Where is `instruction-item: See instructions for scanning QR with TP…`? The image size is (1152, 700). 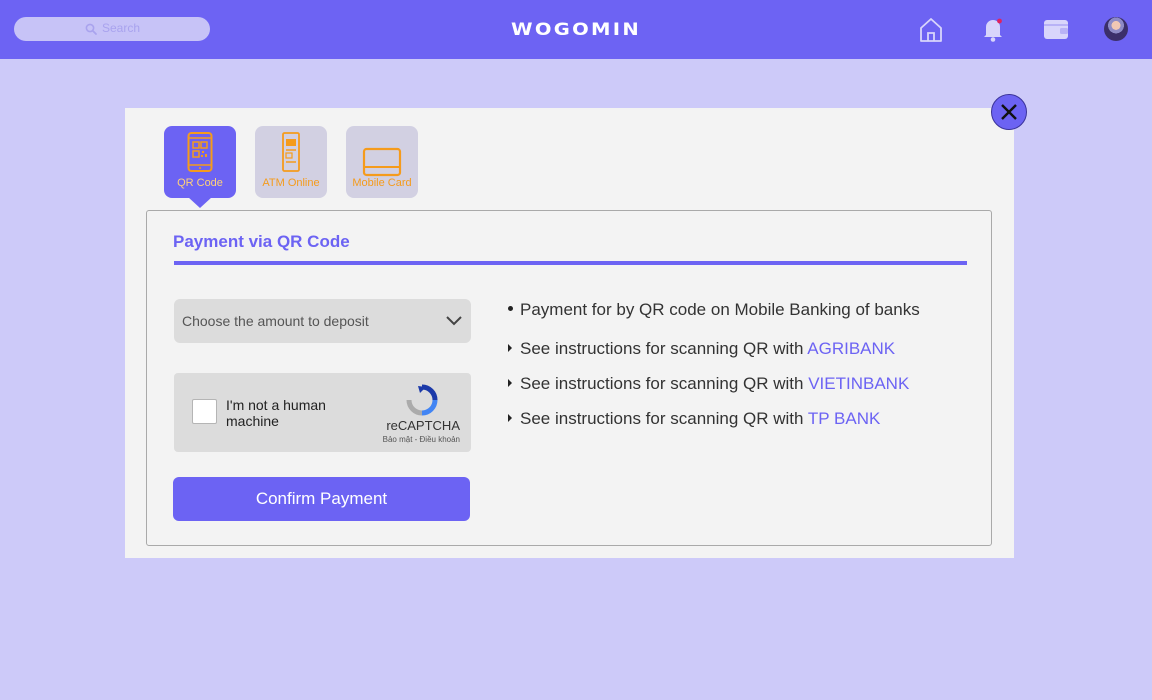
instruction-item: See instructions for scanning QR with TP… is located at coordinates (694, 419).